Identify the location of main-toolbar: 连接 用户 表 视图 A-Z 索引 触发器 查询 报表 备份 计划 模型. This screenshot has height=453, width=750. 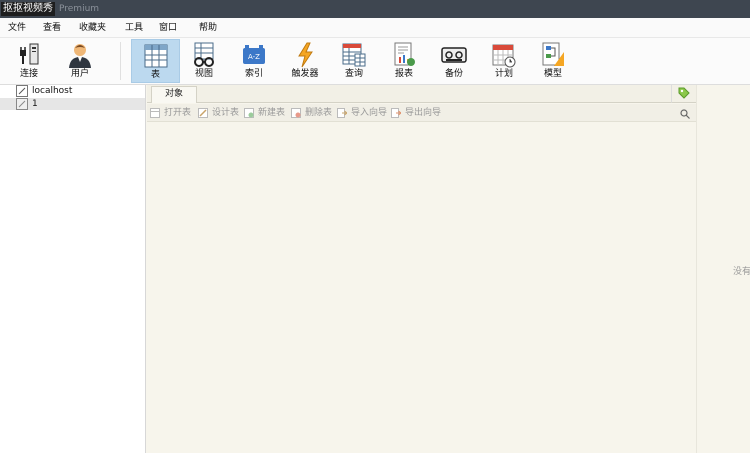
(375, 67).